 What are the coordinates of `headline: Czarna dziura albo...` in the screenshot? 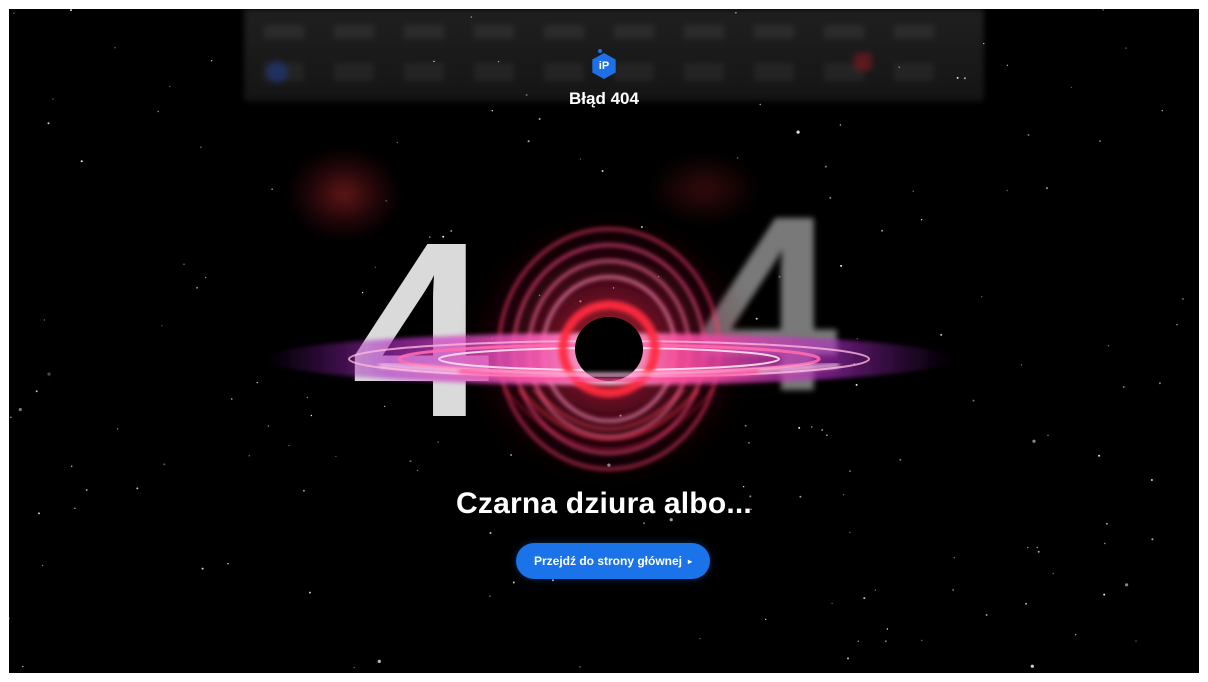 It's located at (604, 503).